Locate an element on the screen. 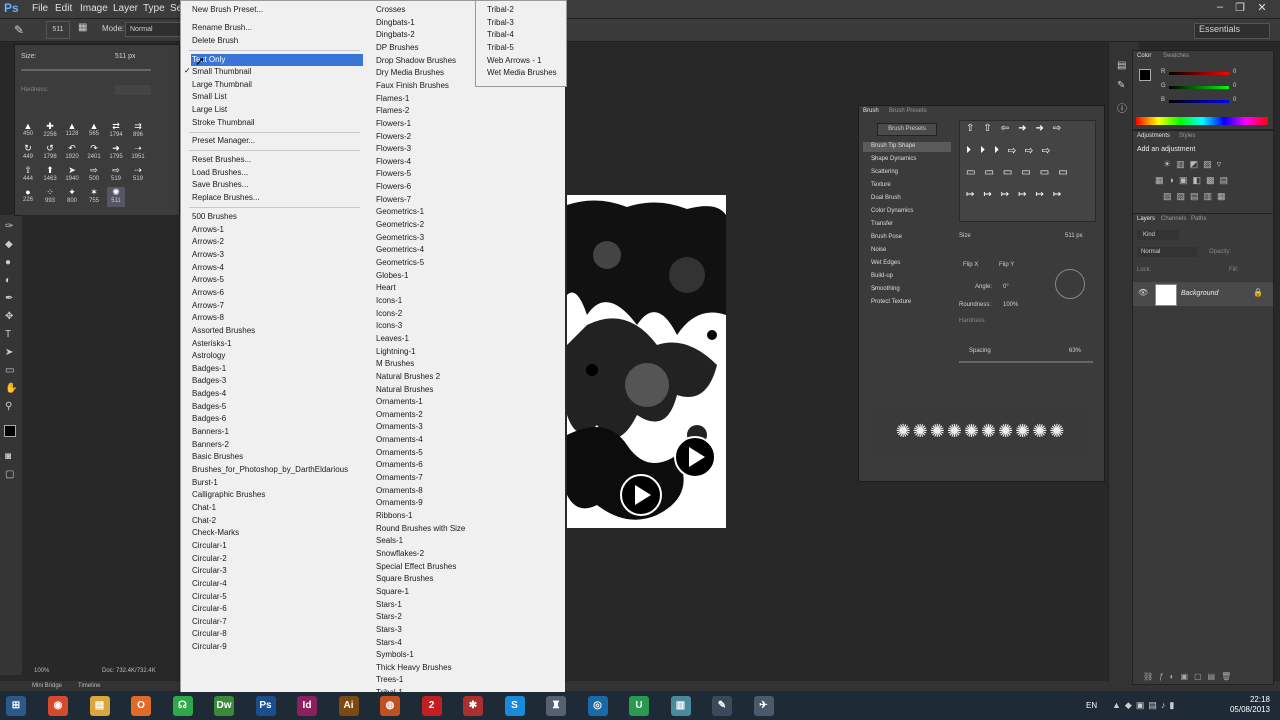  opt-dual-brush: Dual Brush is located at coordinates (886, 198).